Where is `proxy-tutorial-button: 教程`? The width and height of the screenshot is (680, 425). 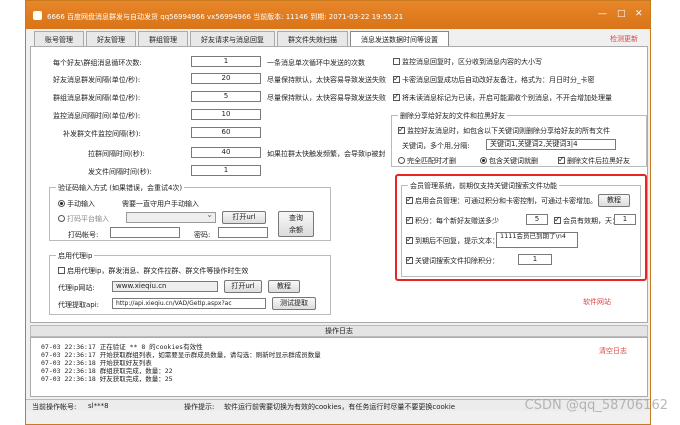
proxy-tutorial-button: 教程 is located at coordinates (284, 286).